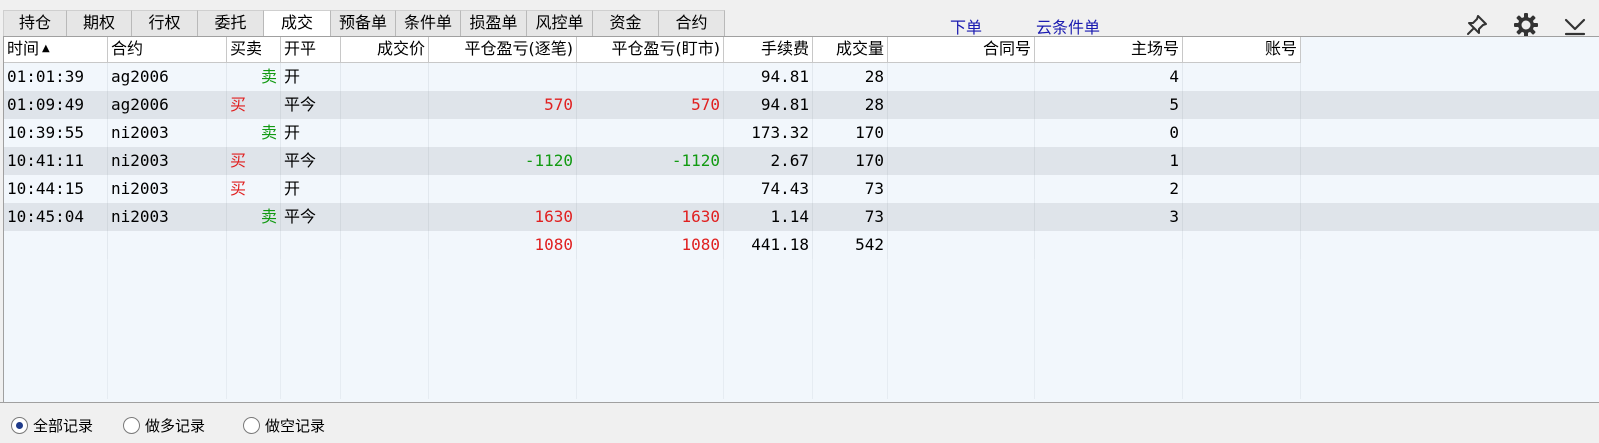 The width and height of the screenshot is (1599, 443). I want to click on cell-contract: ni2003, so click(167, 217).